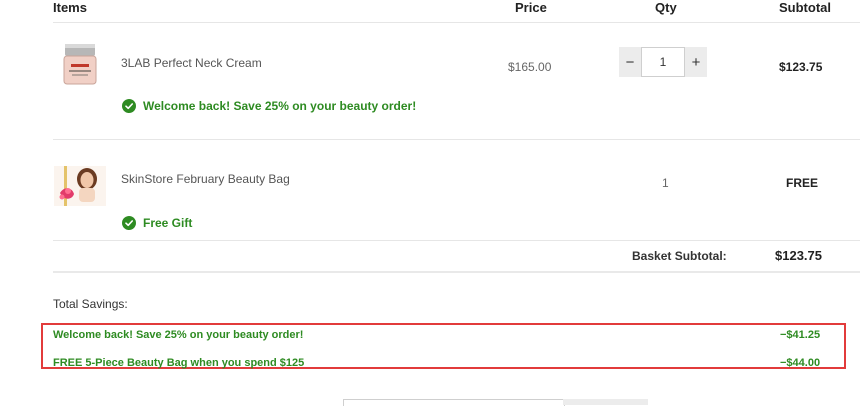  What do you see at coordinates (665, 183) in the screenshot?
I see `row-qty-static: 1` at bounding box center [665, 183].